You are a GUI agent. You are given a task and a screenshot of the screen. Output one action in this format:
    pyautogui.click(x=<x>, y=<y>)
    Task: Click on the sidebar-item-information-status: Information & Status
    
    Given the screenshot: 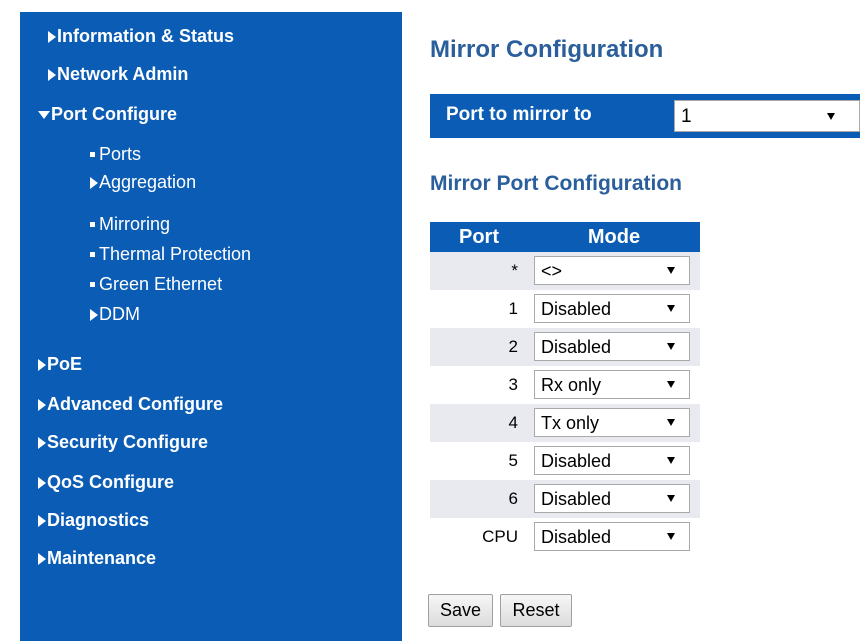 What is the action you would take?
    pyautogui.click(x=141, y=36)
    